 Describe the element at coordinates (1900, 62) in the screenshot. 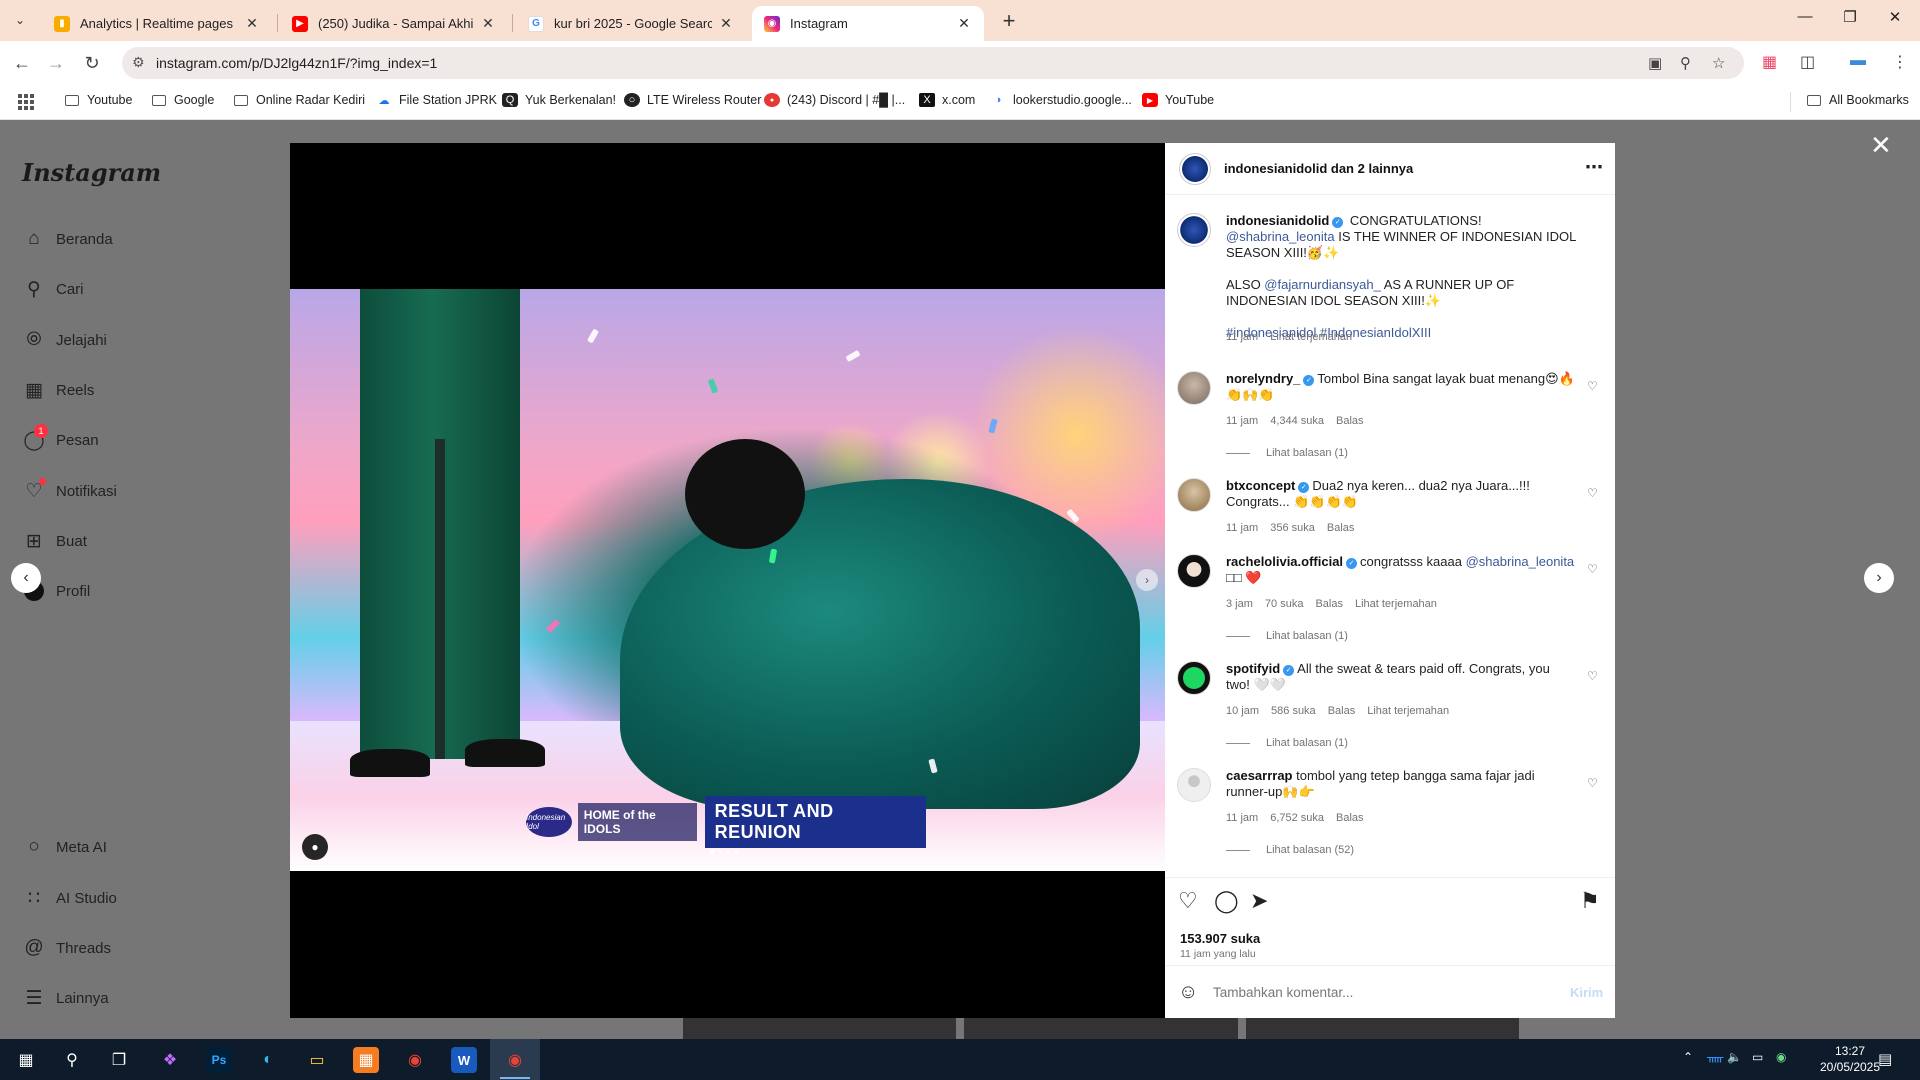

I see `chrome-menu-icon: ⋮` at that location.